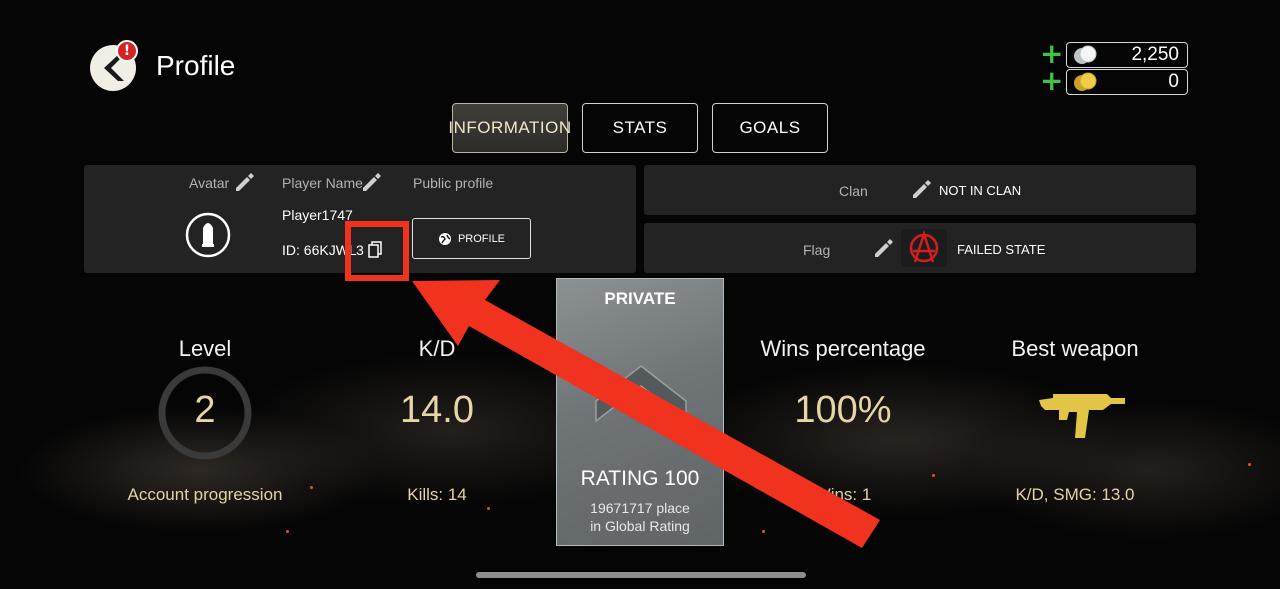 Image resolution: width=1280 pixels, height=589 pixels. I want to click on gold-currency: + 0, so click(1115, 81).